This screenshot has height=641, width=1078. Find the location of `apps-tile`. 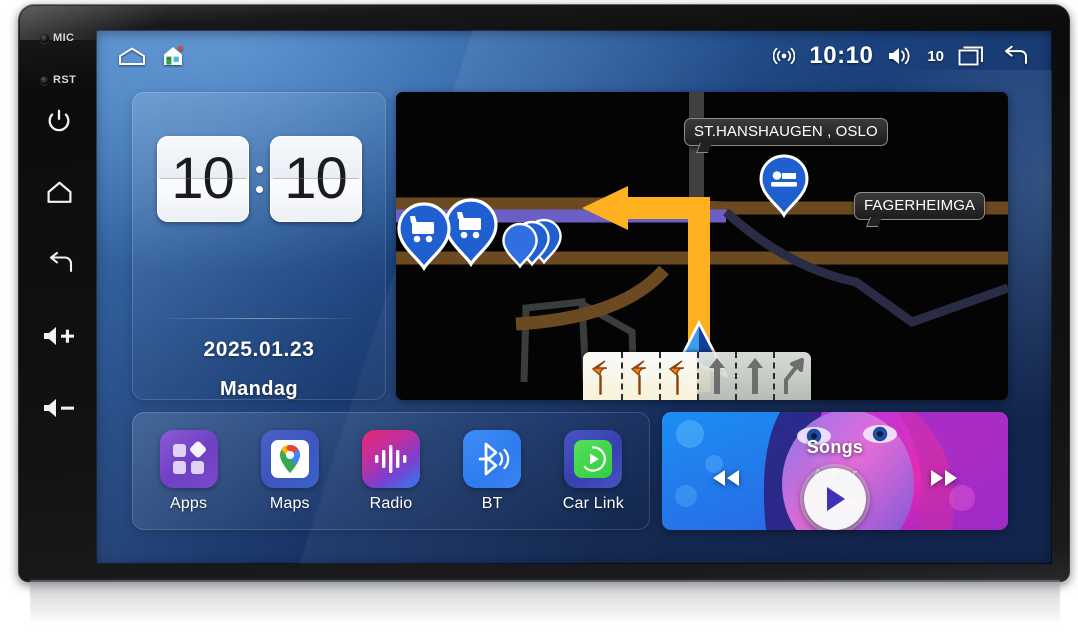

apps-tile is located at coordinates (188, 458).